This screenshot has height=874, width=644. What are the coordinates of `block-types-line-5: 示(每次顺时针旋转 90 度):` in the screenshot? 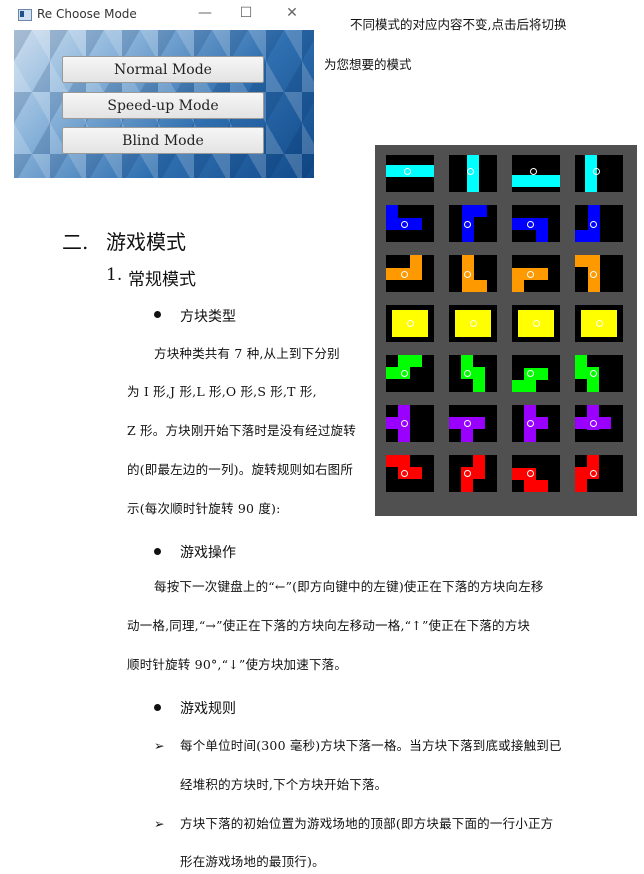 It's located at (204, 508).